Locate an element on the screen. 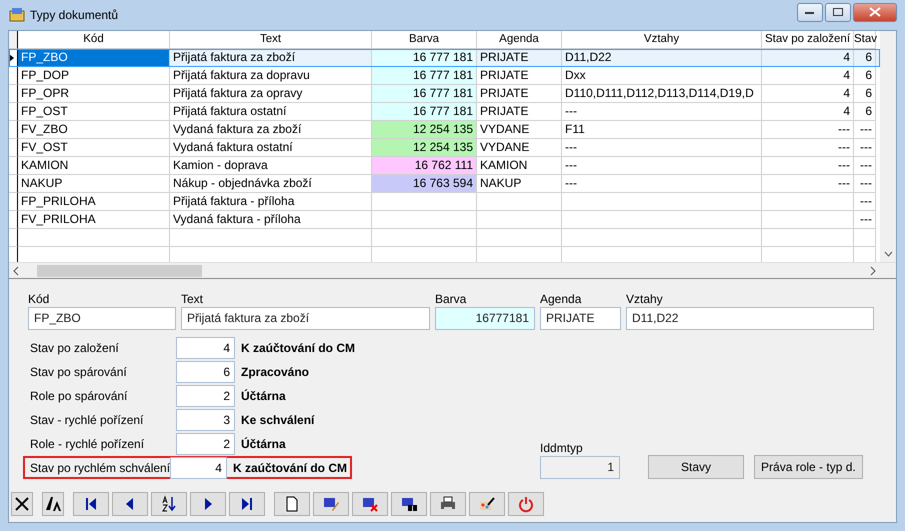 This screenshot has height=531, width=905. field-label: Barva is located at coordinates (451, 299).